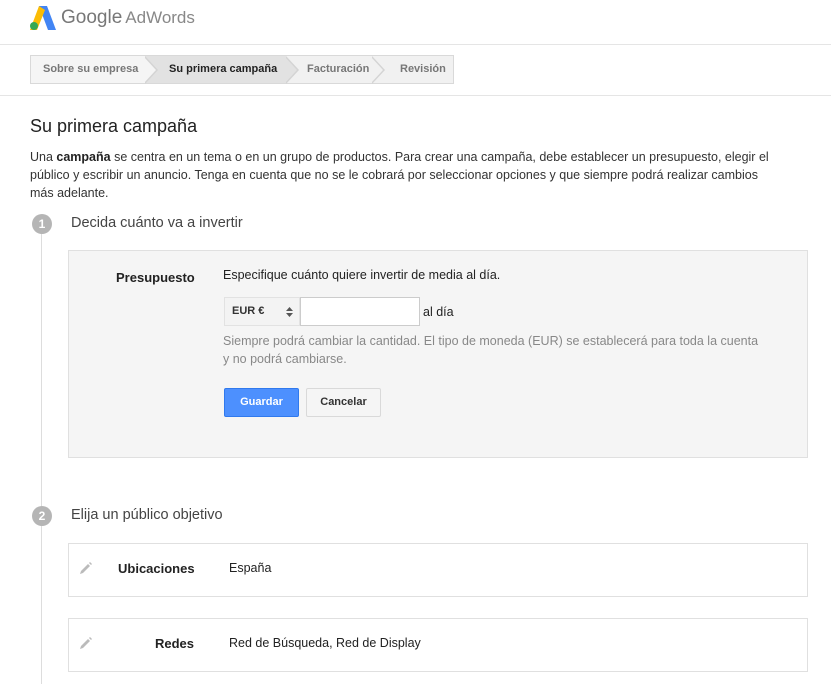  Describe the element at coordinates (155, 277) in the screenshot. I see `budget-label: Presupuesto` at that location.